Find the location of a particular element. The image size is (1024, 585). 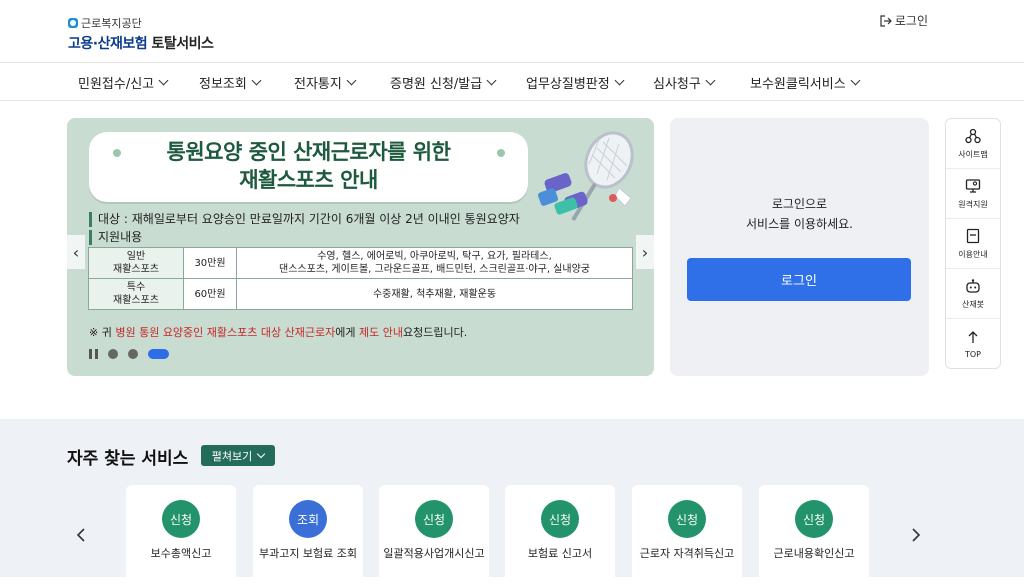

service-name-main: 고용·산재보험 is located at coordinates (108, 44).